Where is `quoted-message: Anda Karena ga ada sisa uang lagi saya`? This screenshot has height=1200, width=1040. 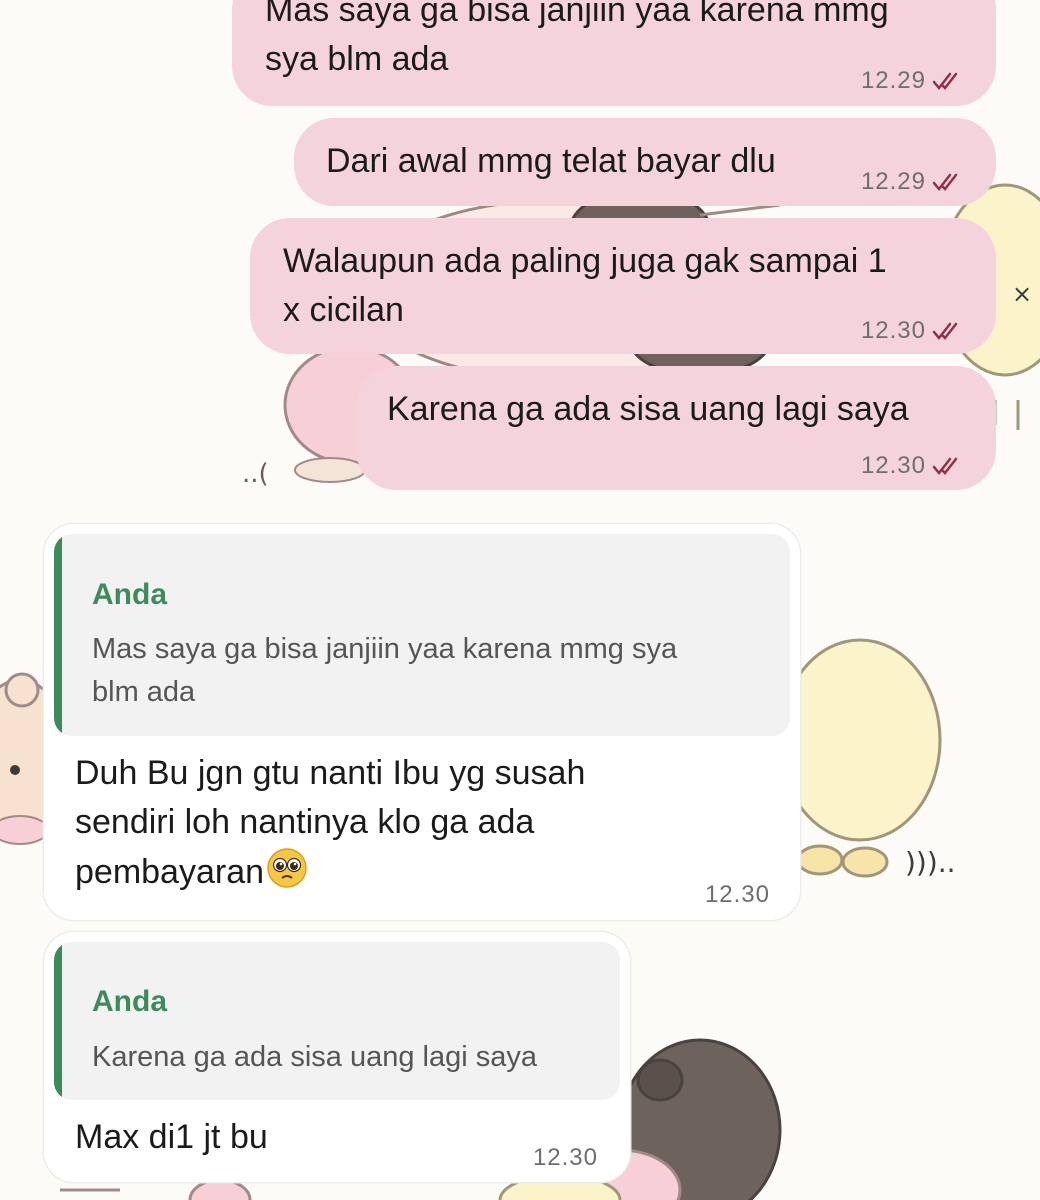 quoted-message: Anda Karena ga ada sisa uang lagi saya is located at coordinates (337, 1021).